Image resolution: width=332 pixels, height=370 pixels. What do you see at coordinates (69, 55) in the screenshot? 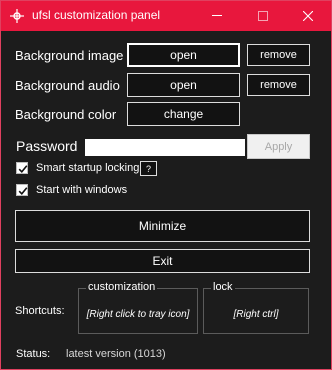
I see `background-image-label: Background image` at bounding box center [69, 55].